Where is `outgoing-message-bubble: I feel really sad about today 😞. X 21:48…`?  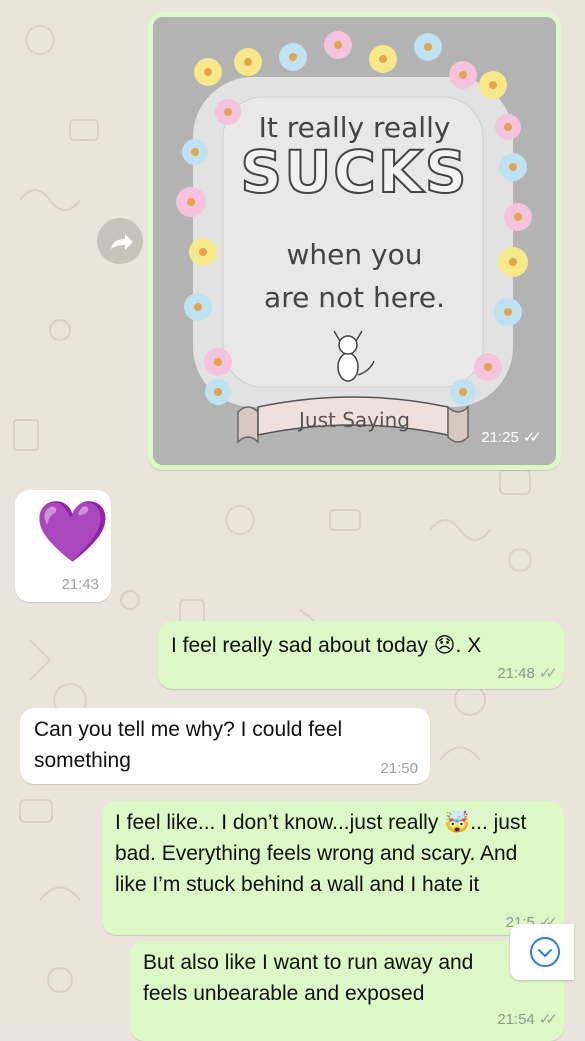
outgoing-message-bubble: I feel really sad about today 😞. X 21:48… is located at coordinates (361, 655).